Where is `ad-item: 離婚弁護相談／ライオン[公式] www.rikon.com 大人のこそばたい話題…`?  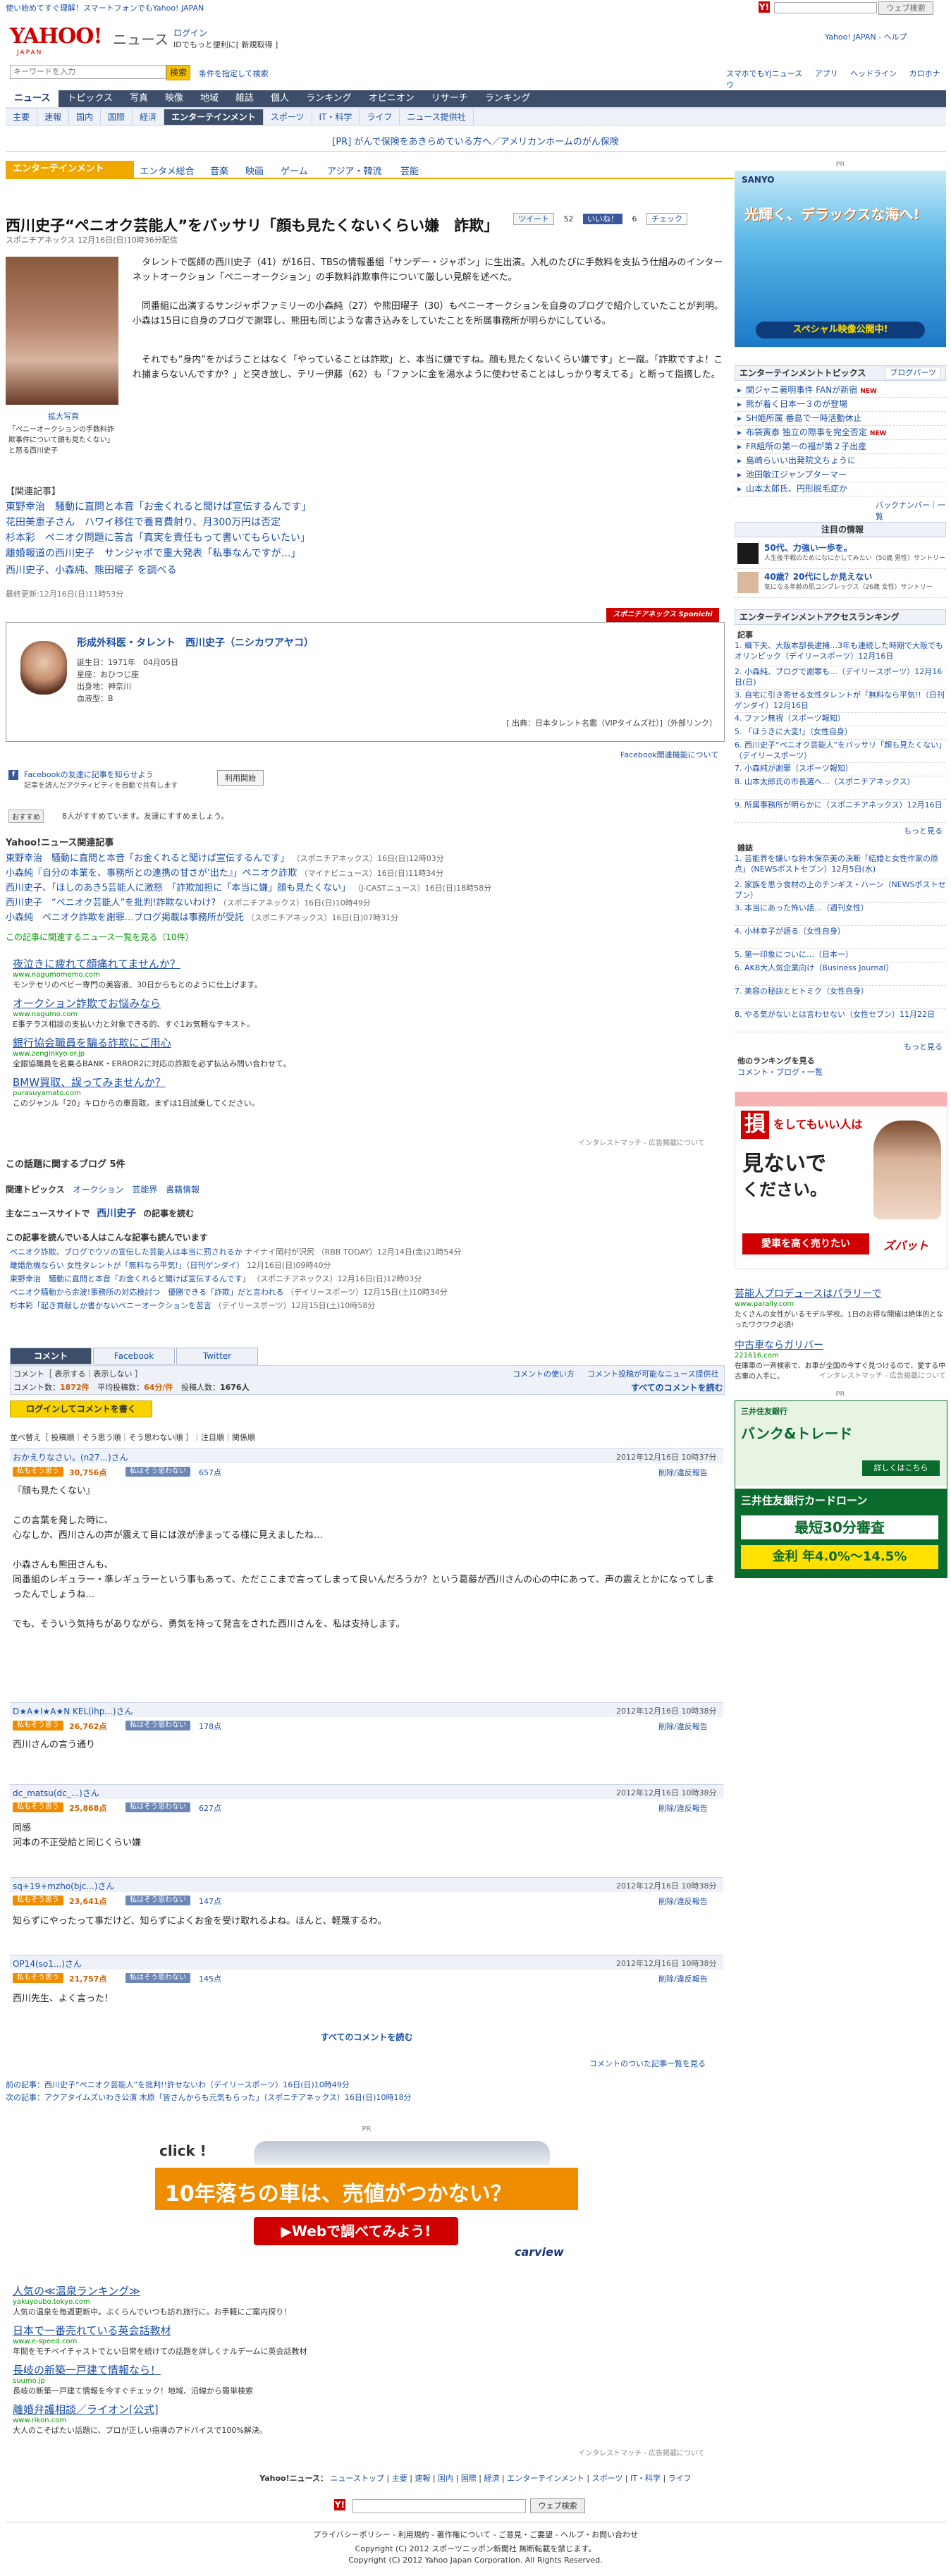
ad-item: 離婚弁護相談／ライオン[公式] www.rikon.com 大人のこそばたい話題… is located at coordinates (140, 2419).